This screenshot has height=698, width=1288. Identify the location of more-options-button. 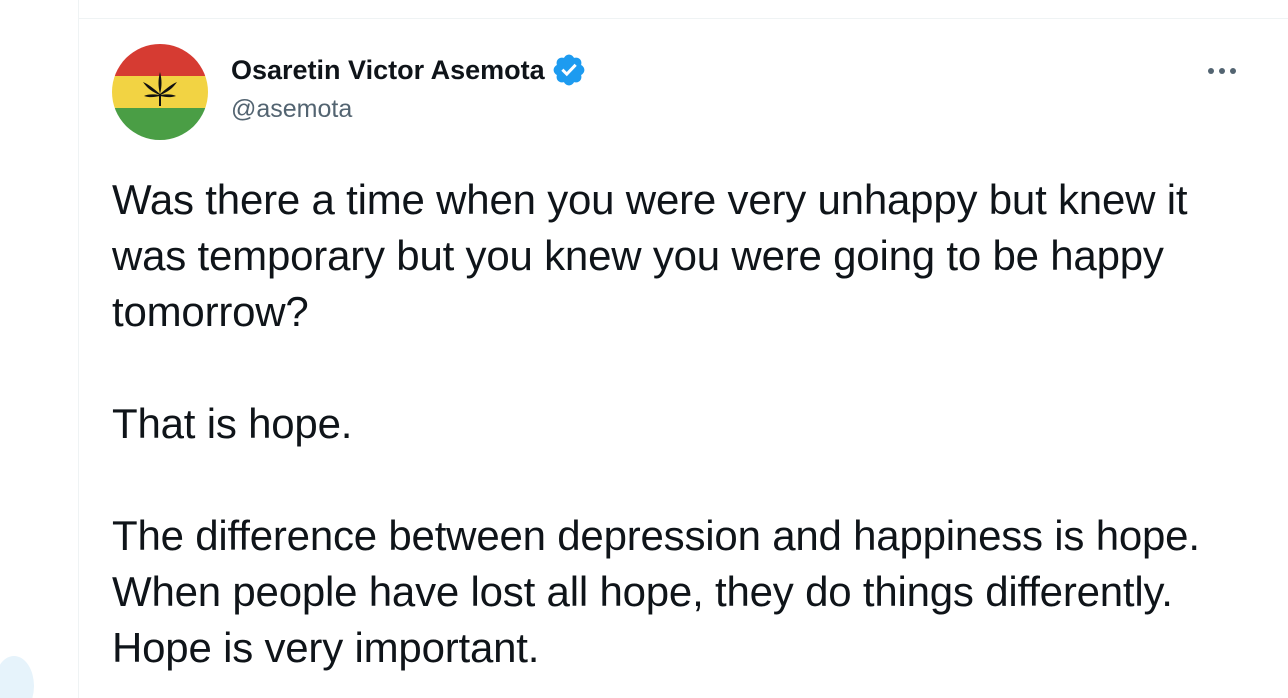
(1222, 71).